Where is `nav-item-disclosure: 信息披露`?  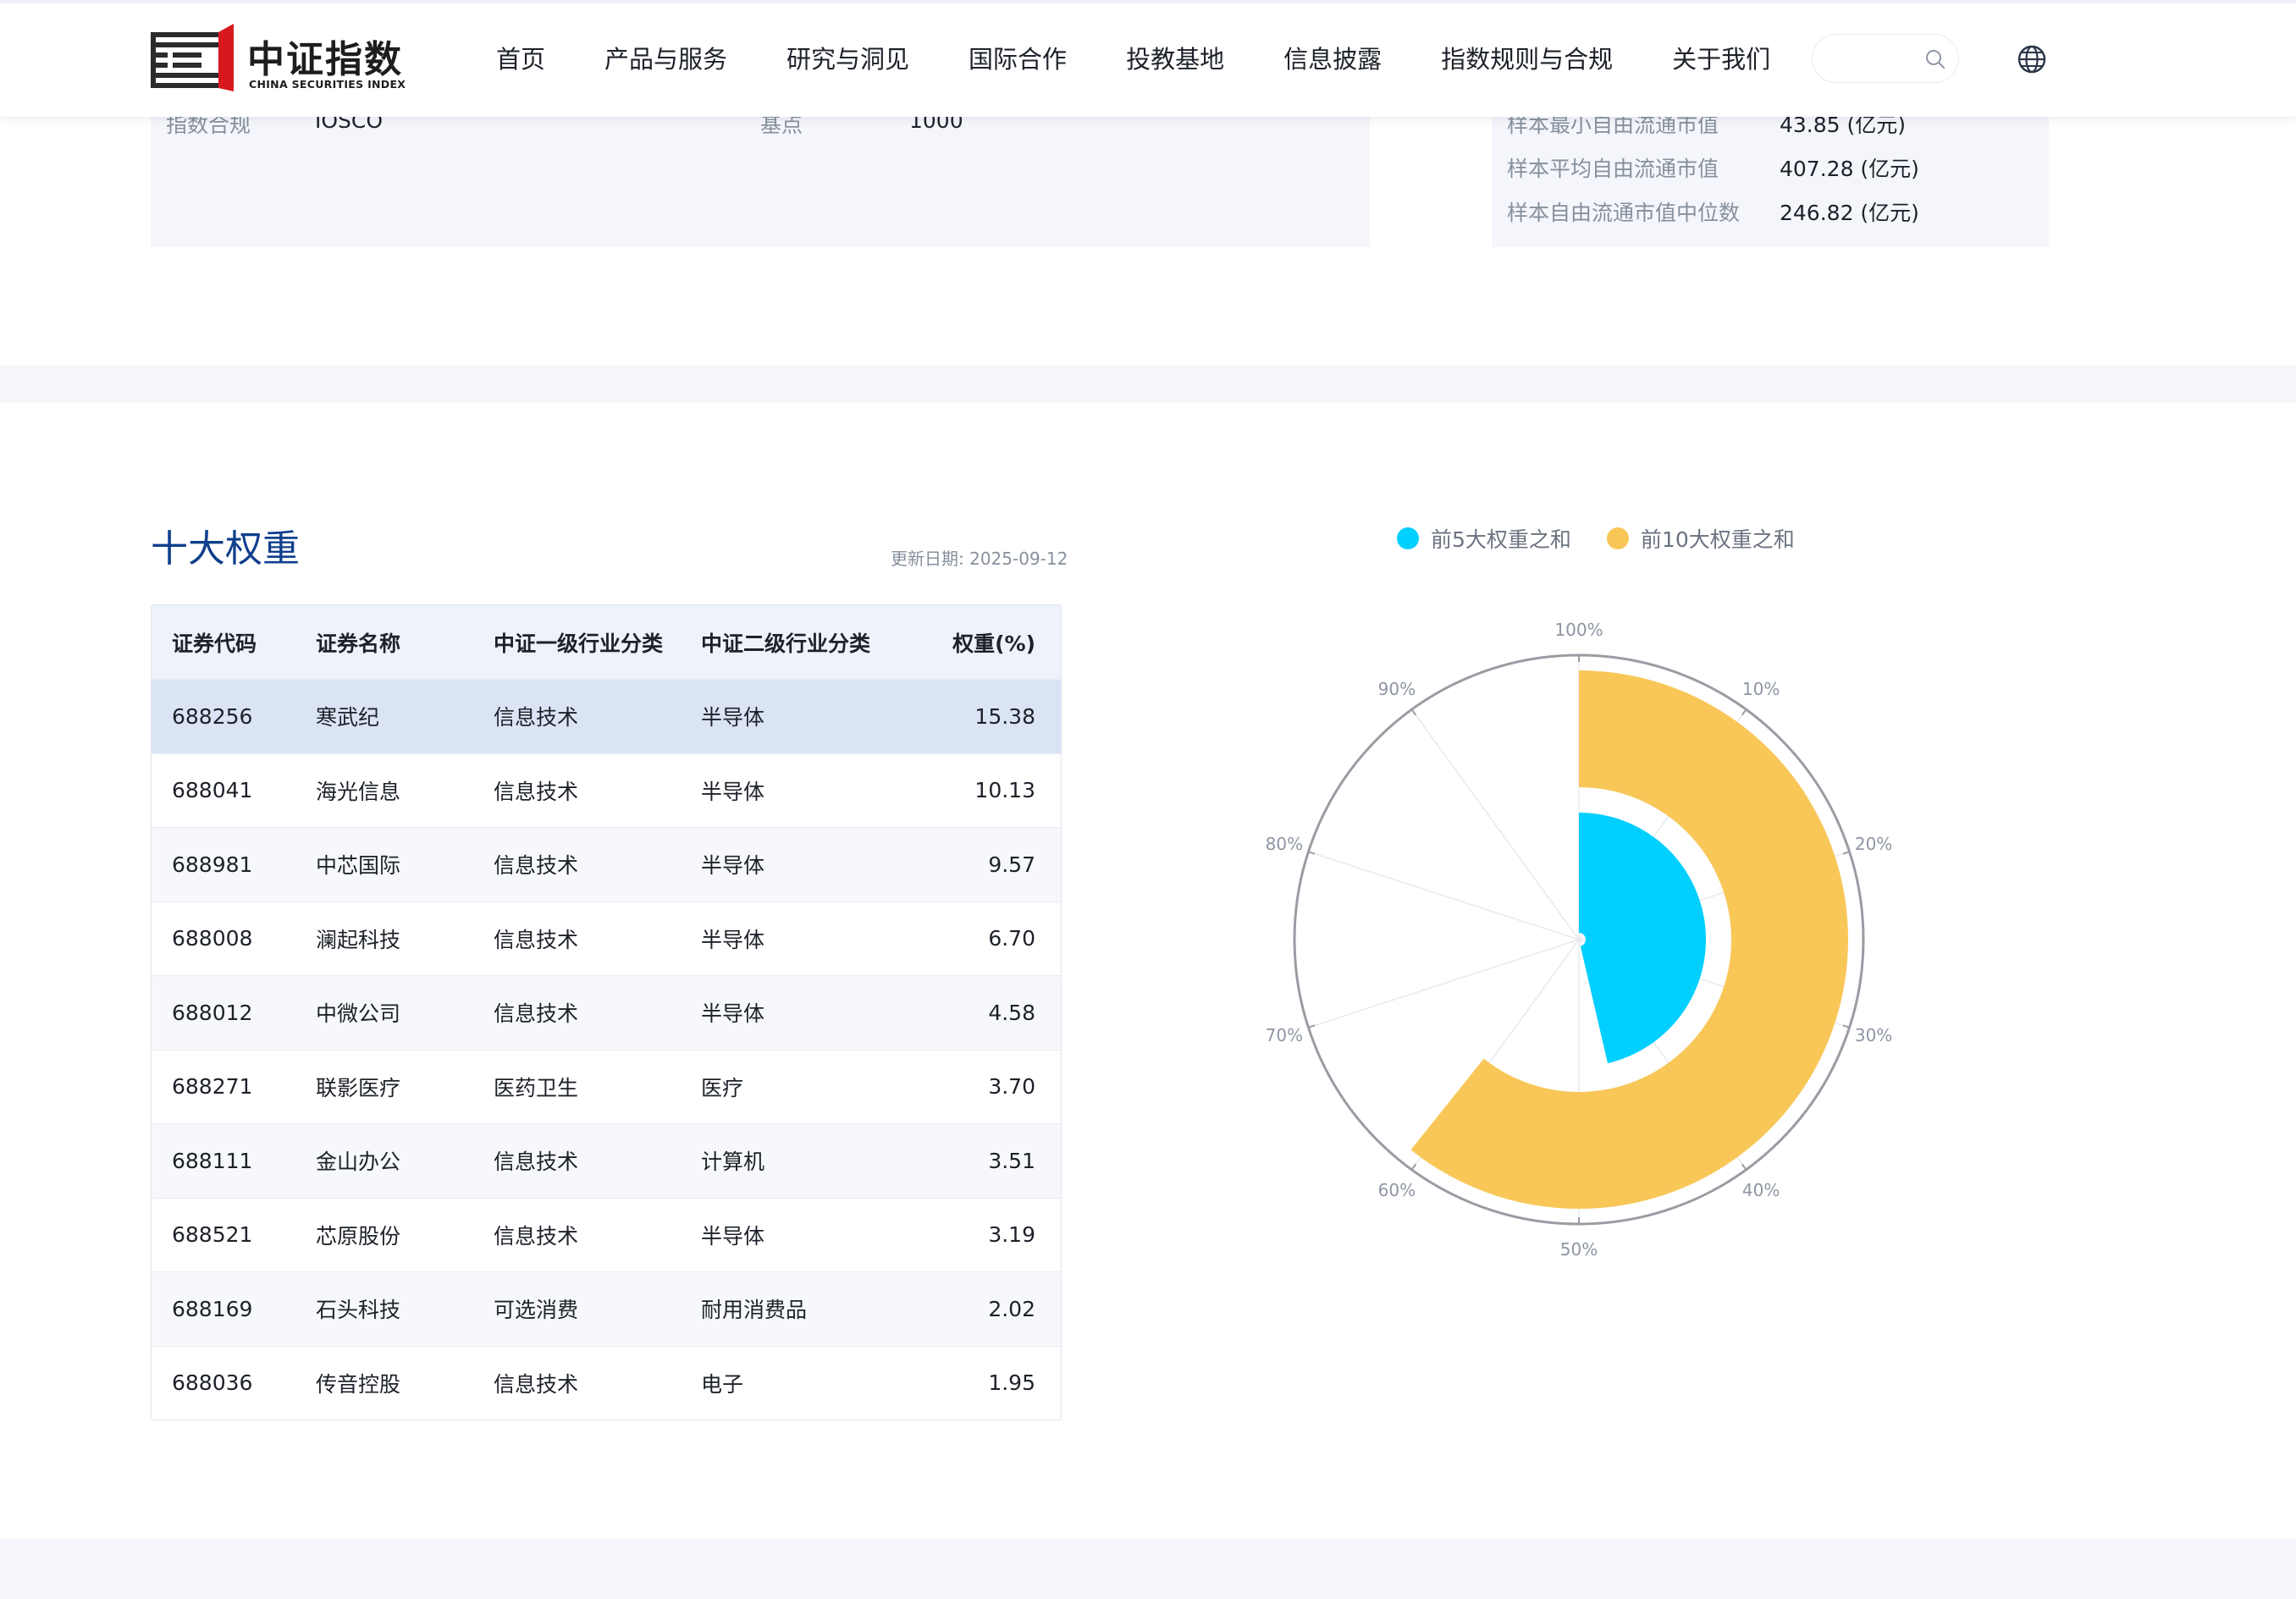 nav-item-disclosure: 信息披露 is located at coordinates (1332, 59).